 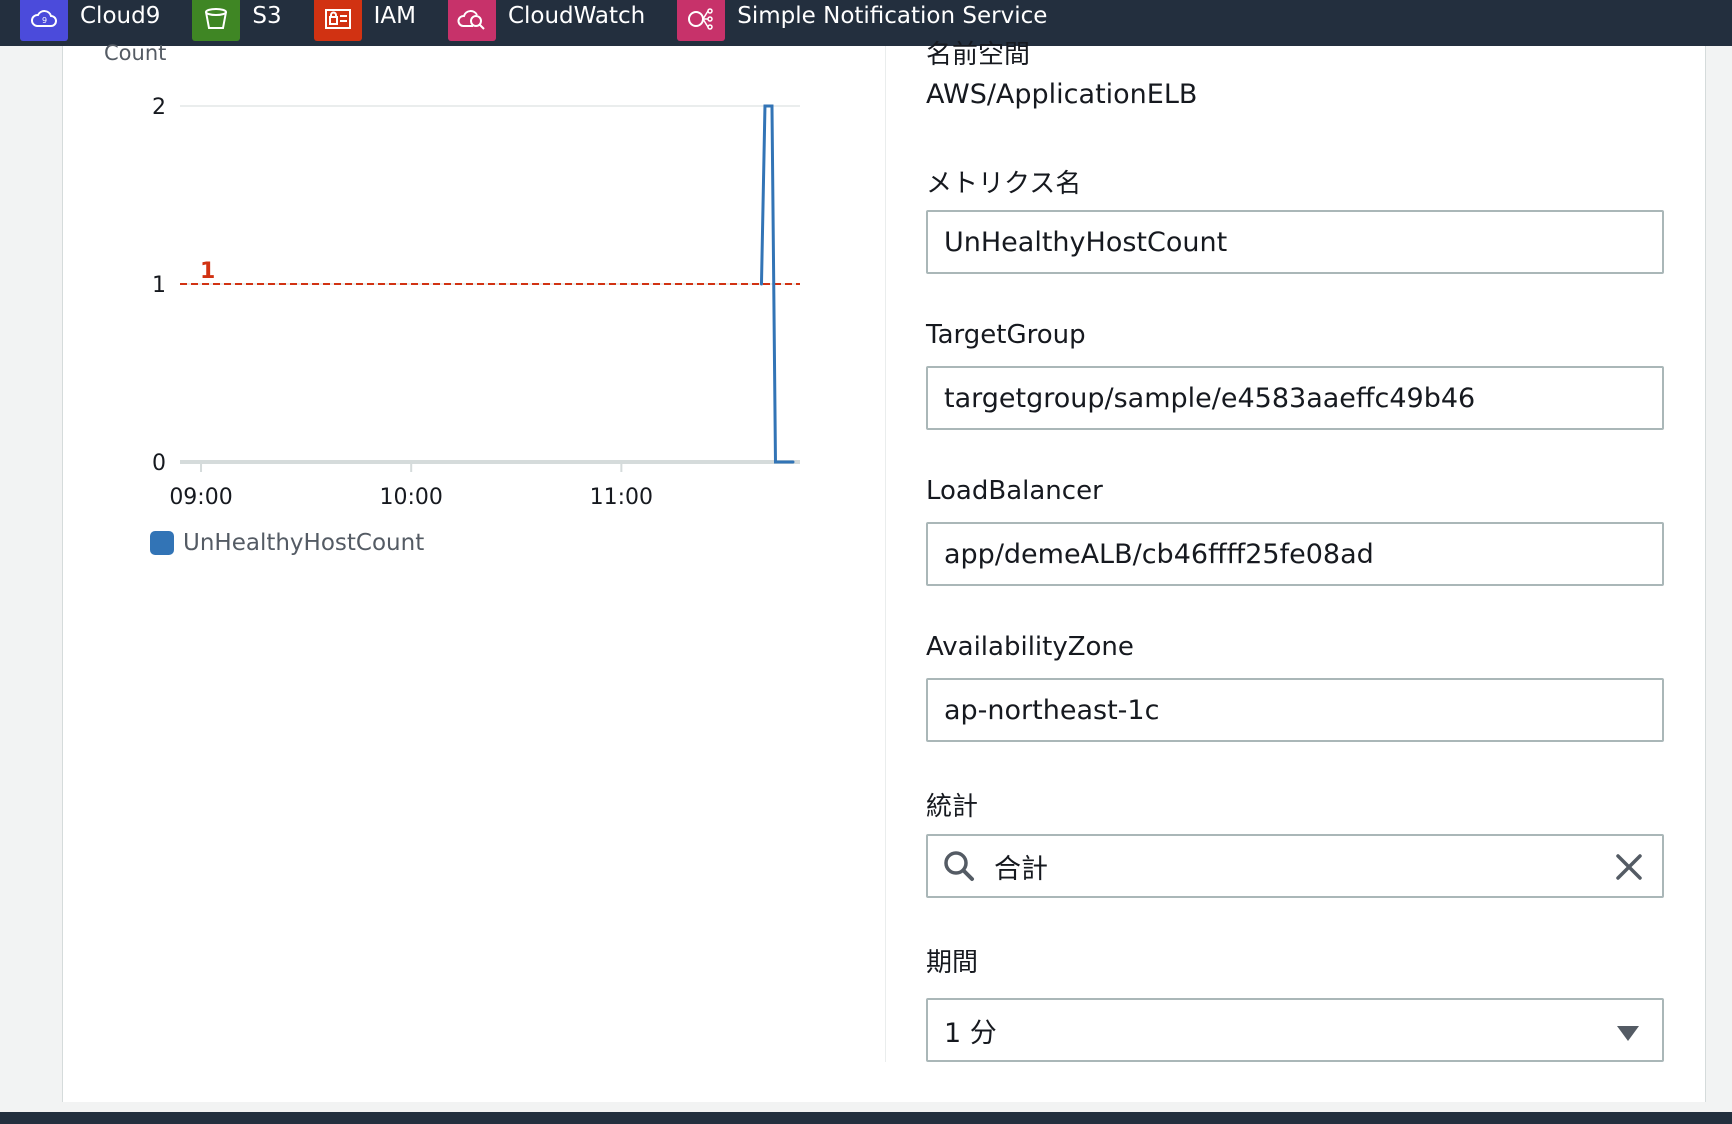 I want to click on favorite-label: S3, so click(x=267, y=16).